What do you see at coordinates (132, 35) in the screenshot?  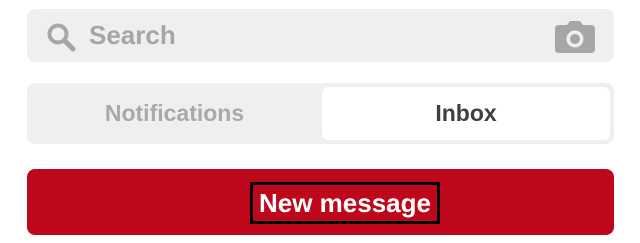 I see `search-input: Search` at bounding box center [132, 35].